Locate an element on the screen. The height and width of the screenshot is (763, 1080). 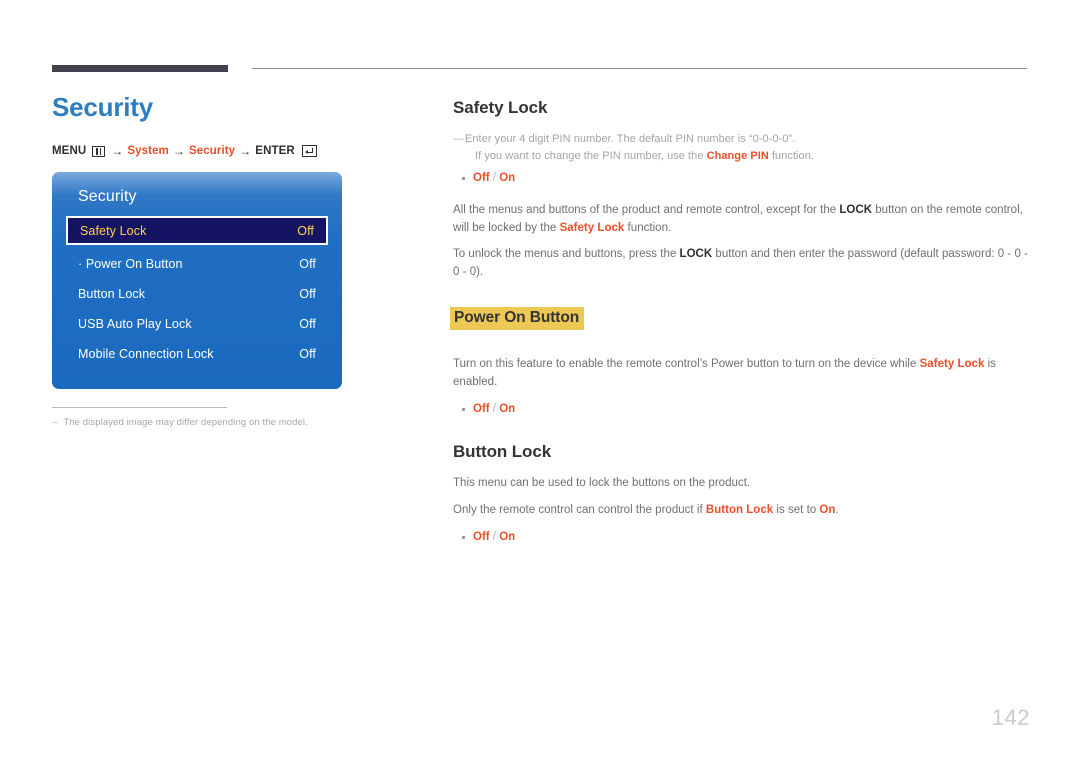
note-dash-icon: — is located at coordinates (459, 139).